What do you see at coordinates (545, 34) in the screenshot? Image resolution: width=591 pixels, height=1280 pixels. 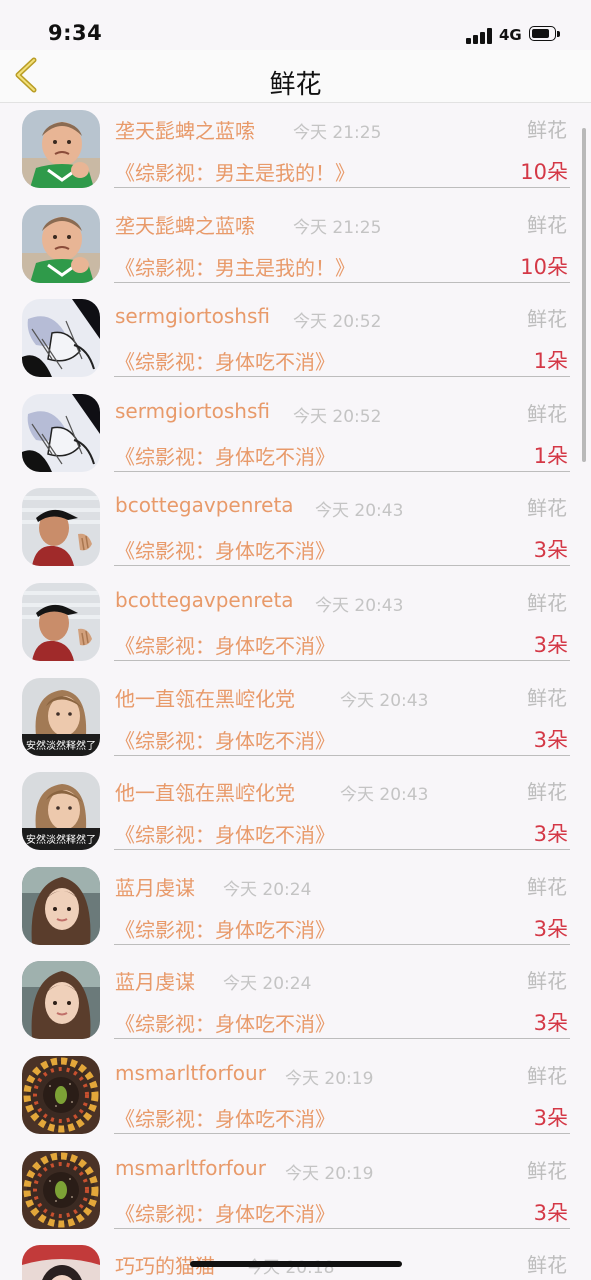 I see `battery-icon` at bounding box center [545, 34].